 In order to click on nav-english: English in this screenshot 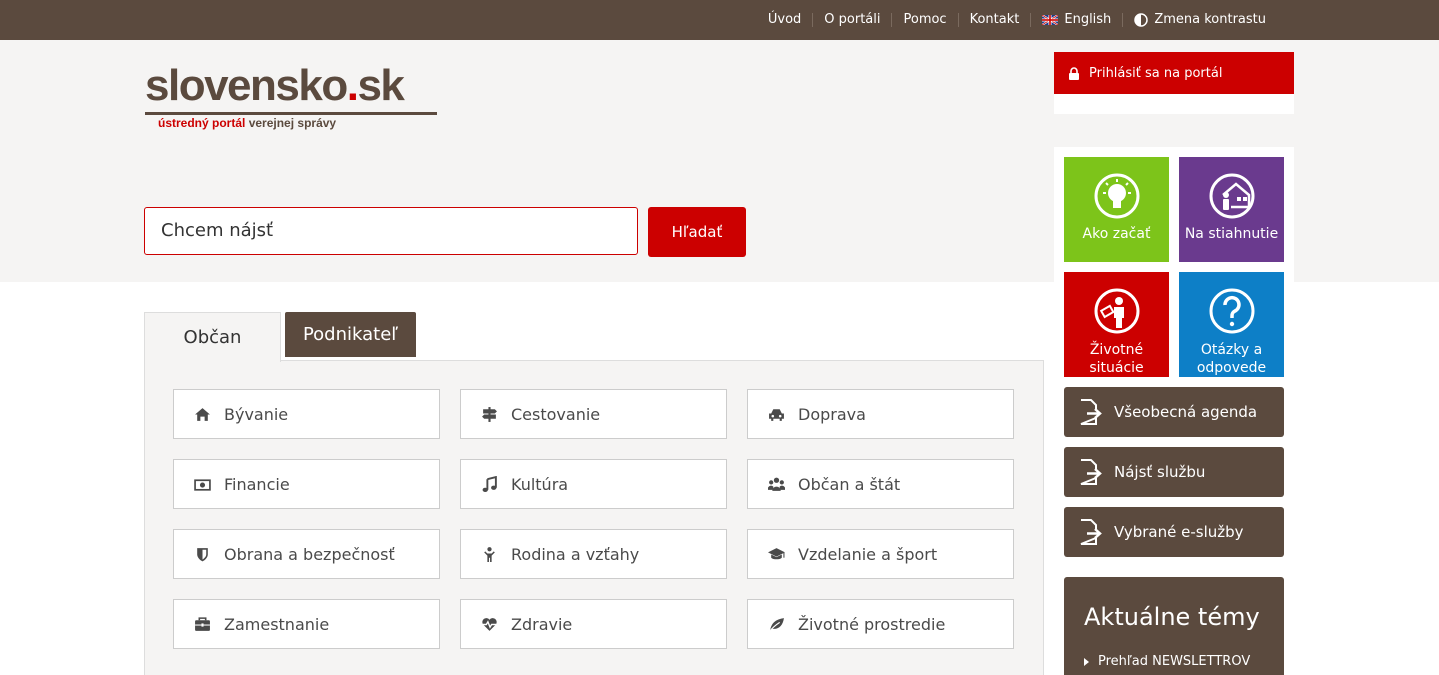, I will do `click(1076, 20)`.